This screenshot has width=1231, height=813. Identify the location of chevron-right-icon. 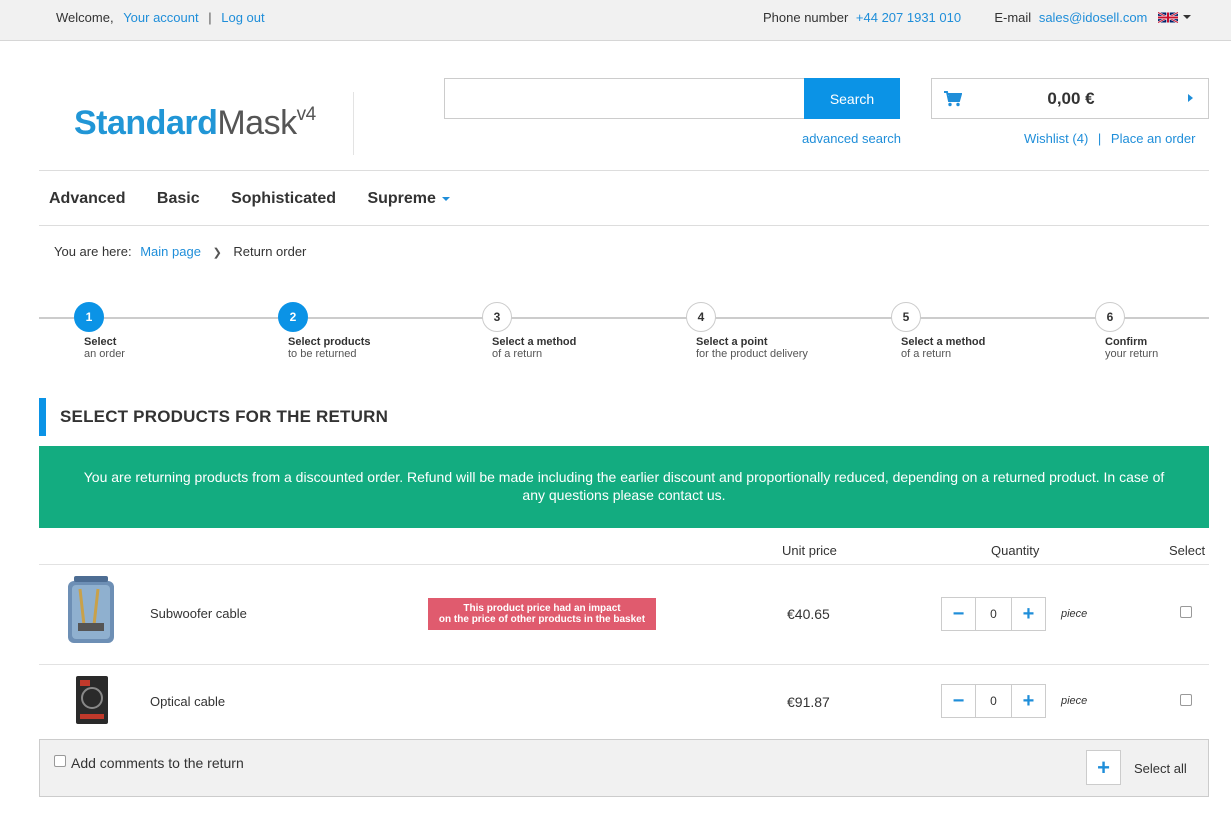
(1190, 98).